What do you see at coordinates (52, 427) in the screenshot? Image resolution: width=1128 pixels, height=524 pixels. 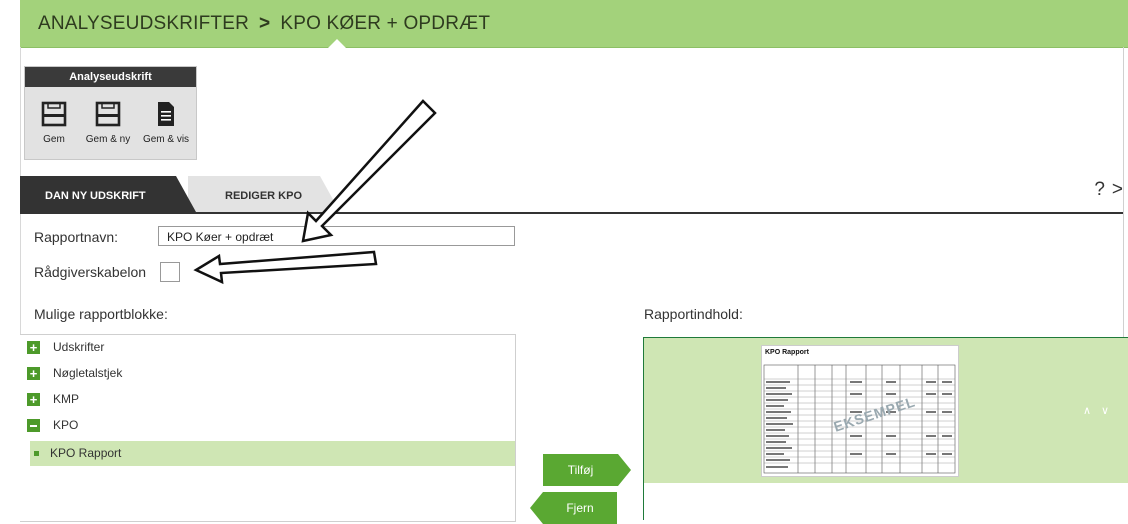 I see `tree-item-kpo: KPO` at bounding box center [52, 427].